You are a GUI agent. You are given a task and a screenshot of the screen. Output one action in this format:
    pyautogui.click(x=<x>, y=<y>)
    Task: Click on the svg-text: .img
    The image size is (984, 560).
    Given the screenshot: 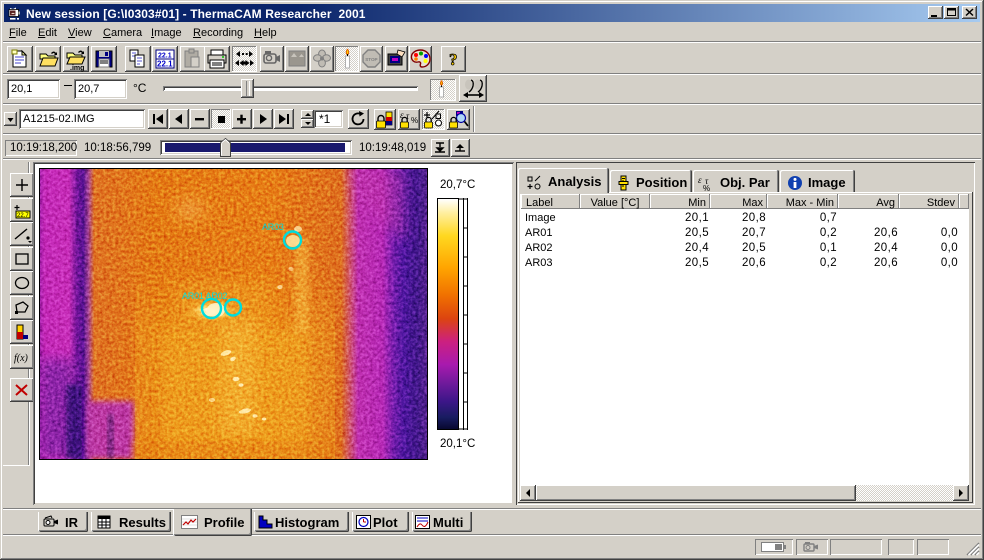 What is the action you would take?
    pyautogui.click(x=77, y=68)
    